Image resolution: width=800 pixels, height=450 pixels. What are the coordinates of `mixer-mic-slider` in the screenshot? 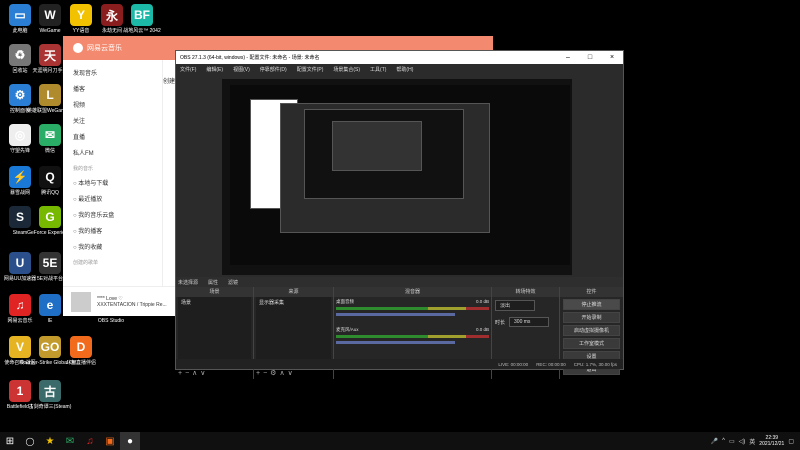 It's located at (396, 342).